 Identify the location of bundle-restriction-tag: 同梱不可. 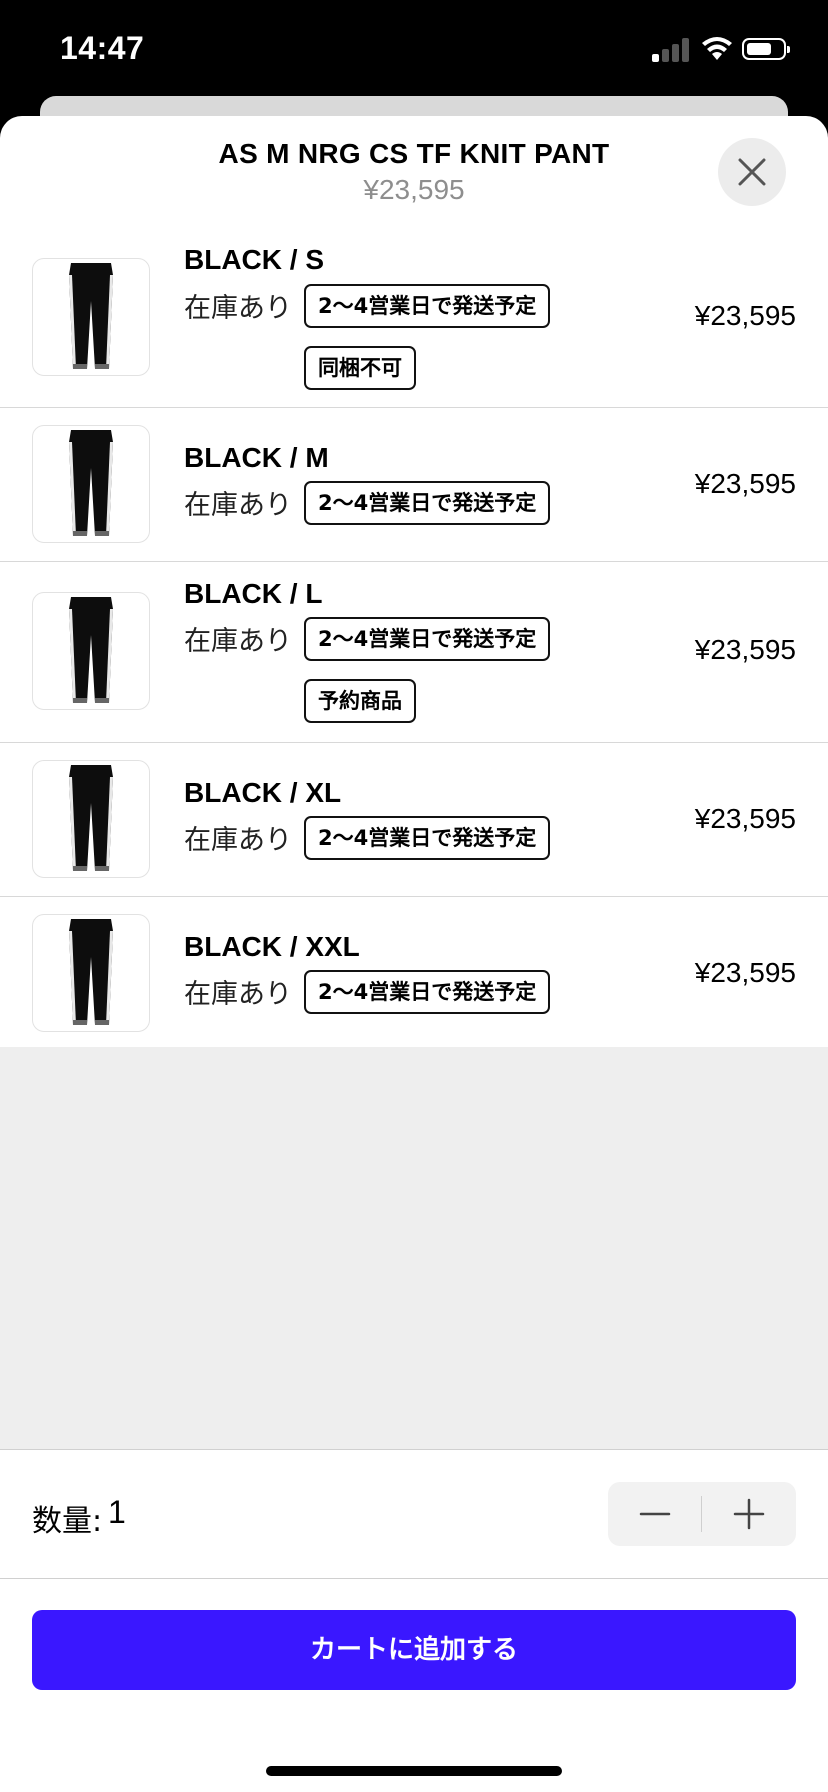
(360, 368).